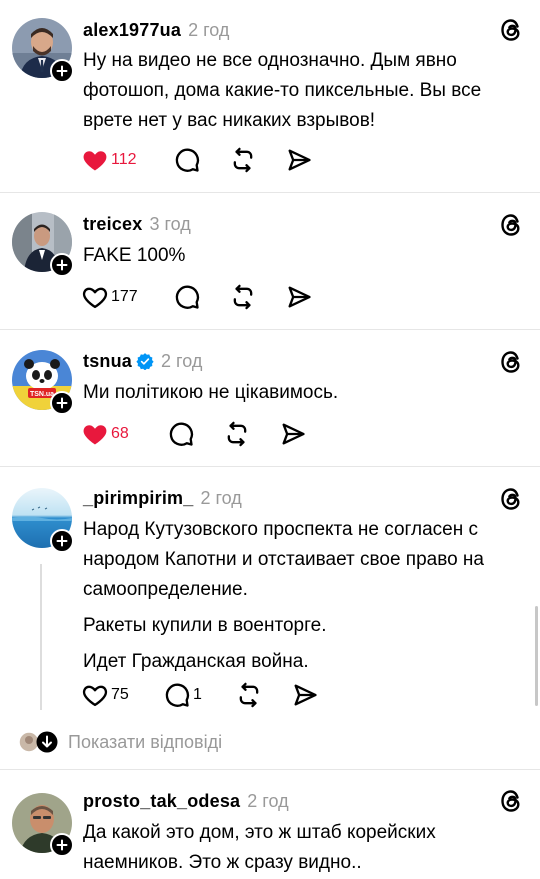  I want to click on post-paragraph: Ракеты купили в военторге., so click(205, 625).